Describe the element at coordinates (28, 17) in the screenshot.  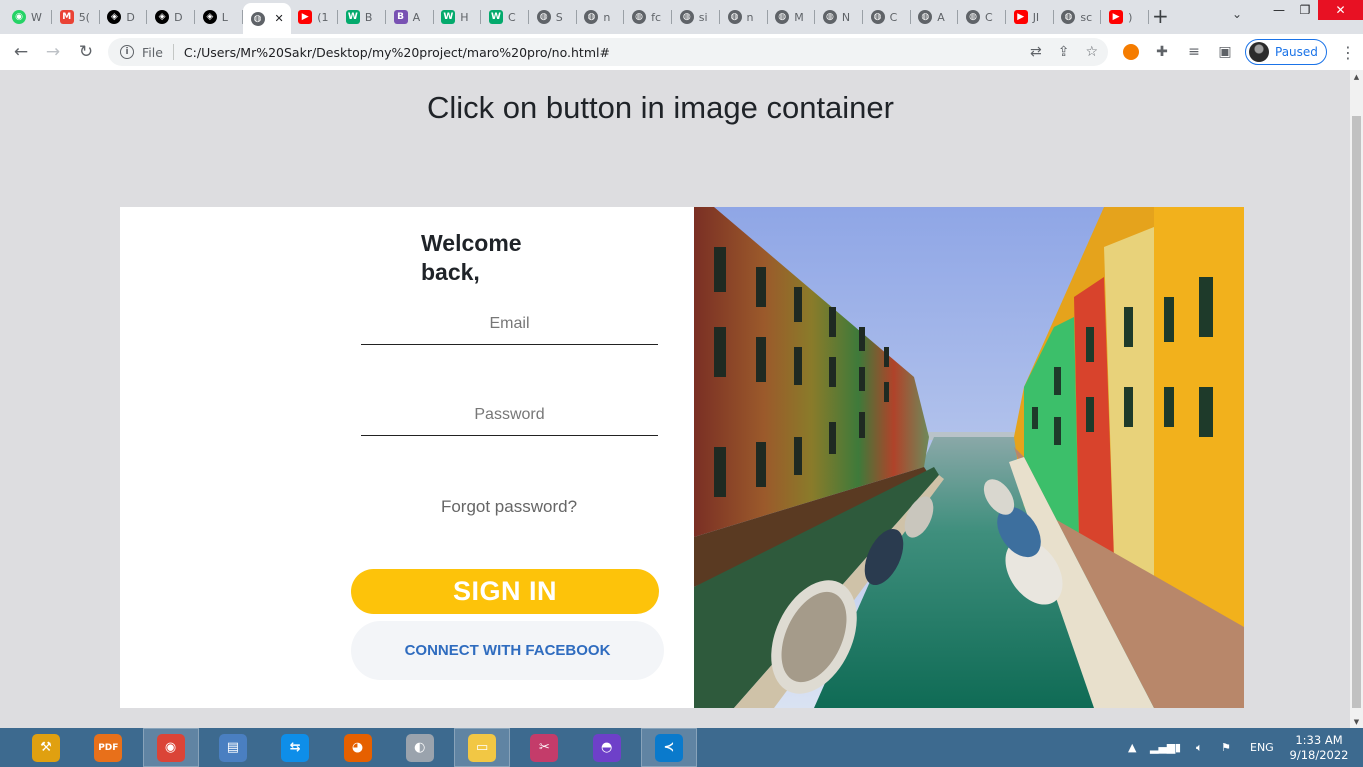
I see `browser-tab: ◉ W` at that location.